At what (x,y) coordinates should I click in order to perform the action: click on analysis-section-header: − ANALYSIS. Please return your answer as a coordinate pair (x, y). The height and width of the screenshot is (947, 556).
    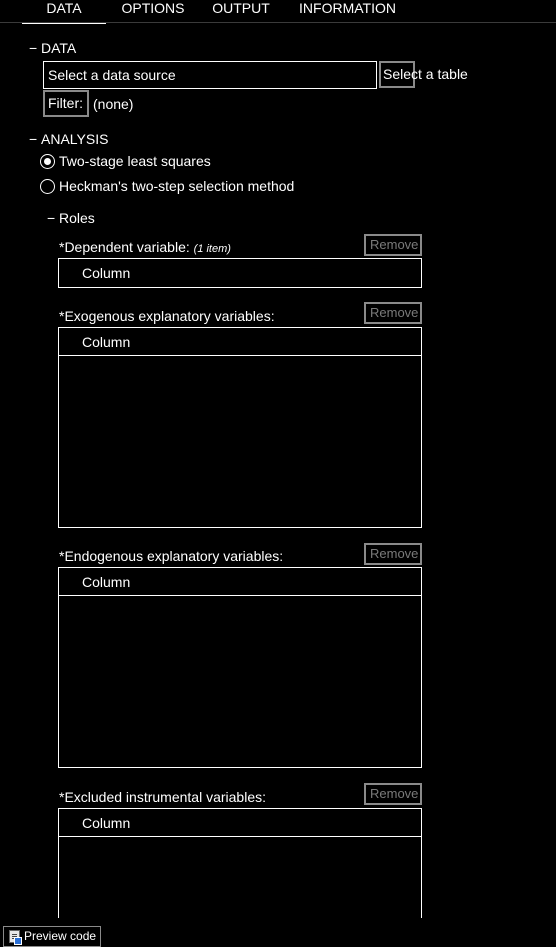
    Looking at the image, I should click on (68, 139).